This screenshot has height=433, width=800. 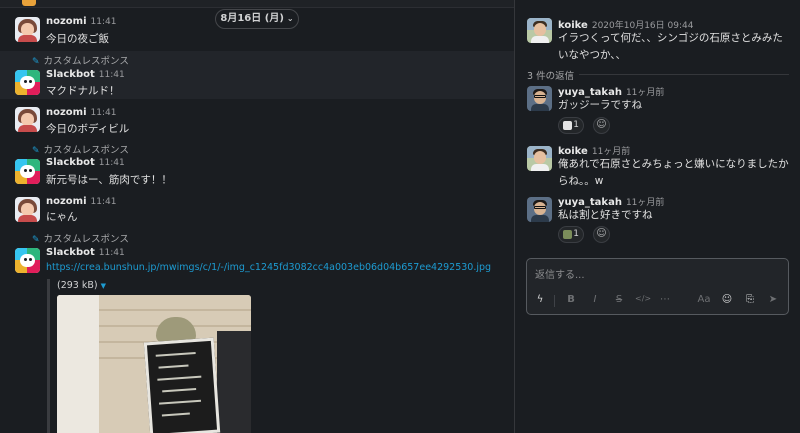 What do you see at coordinates (81, 285) in the screenshot?
I see `attachment-size-toggle: (293 kB) ▼` at bounding box center [81, 285].